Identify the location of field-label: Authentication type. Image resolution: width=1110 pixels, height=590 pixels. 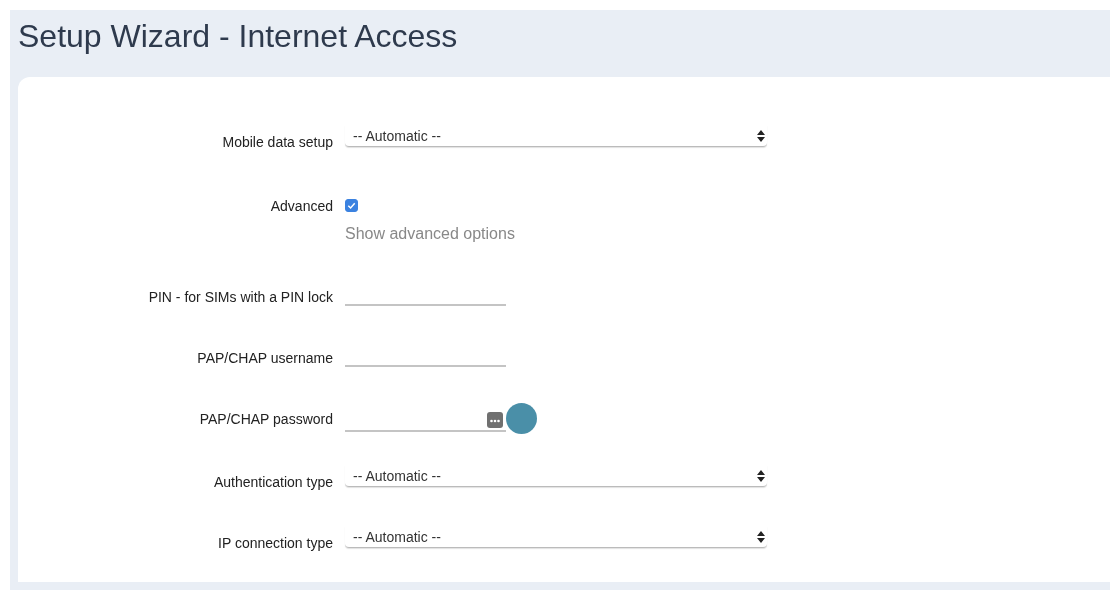
(272, 481).